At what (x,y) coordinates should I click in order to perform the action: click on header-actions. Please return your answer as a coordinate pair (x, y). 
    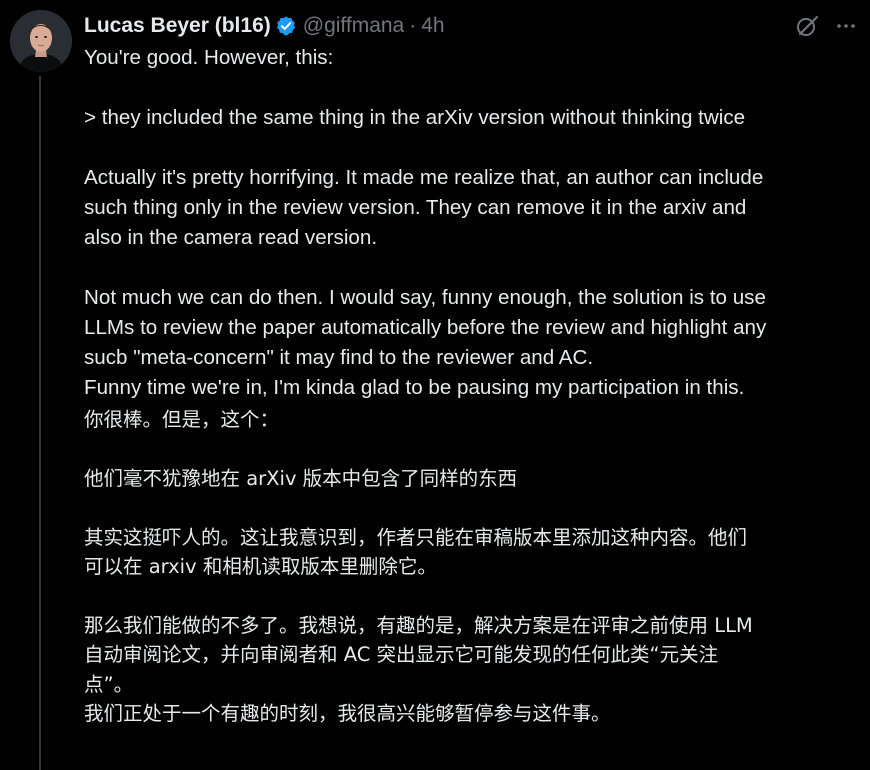
    Looking at the image, I should click on (827, 26).